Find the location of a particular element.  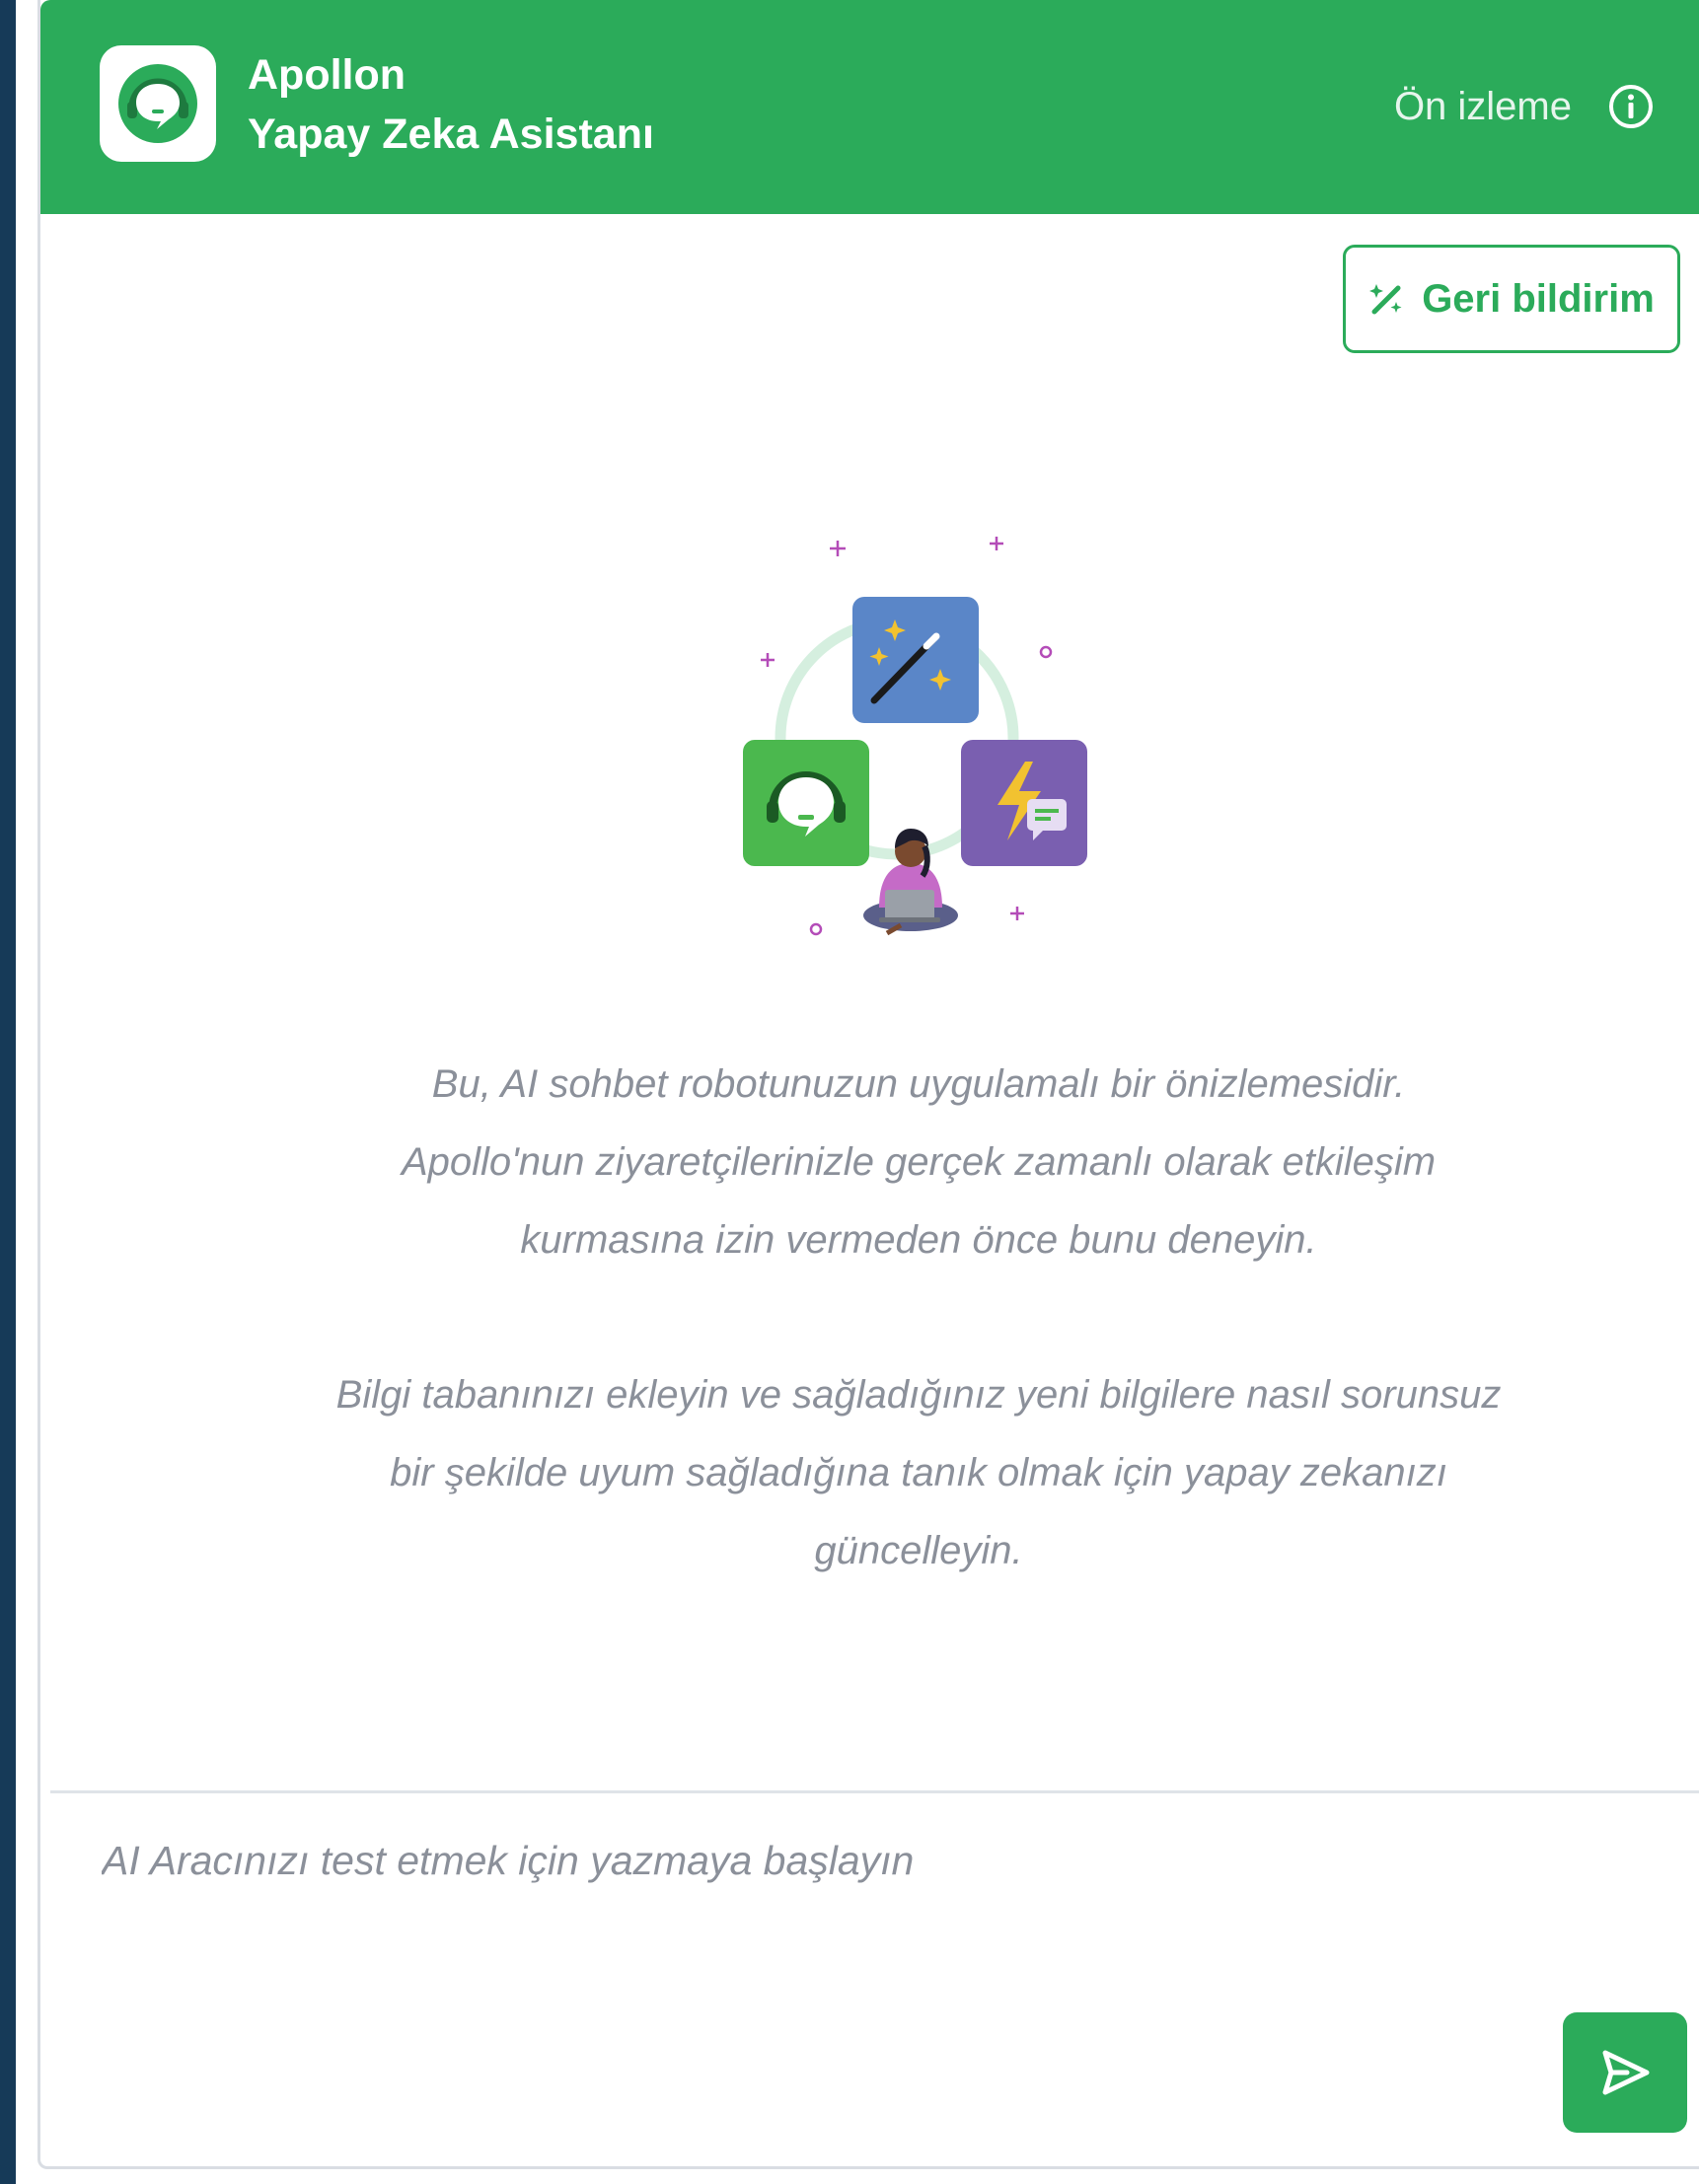

app-sidebar-edge is located at coordinates (8, 1092).